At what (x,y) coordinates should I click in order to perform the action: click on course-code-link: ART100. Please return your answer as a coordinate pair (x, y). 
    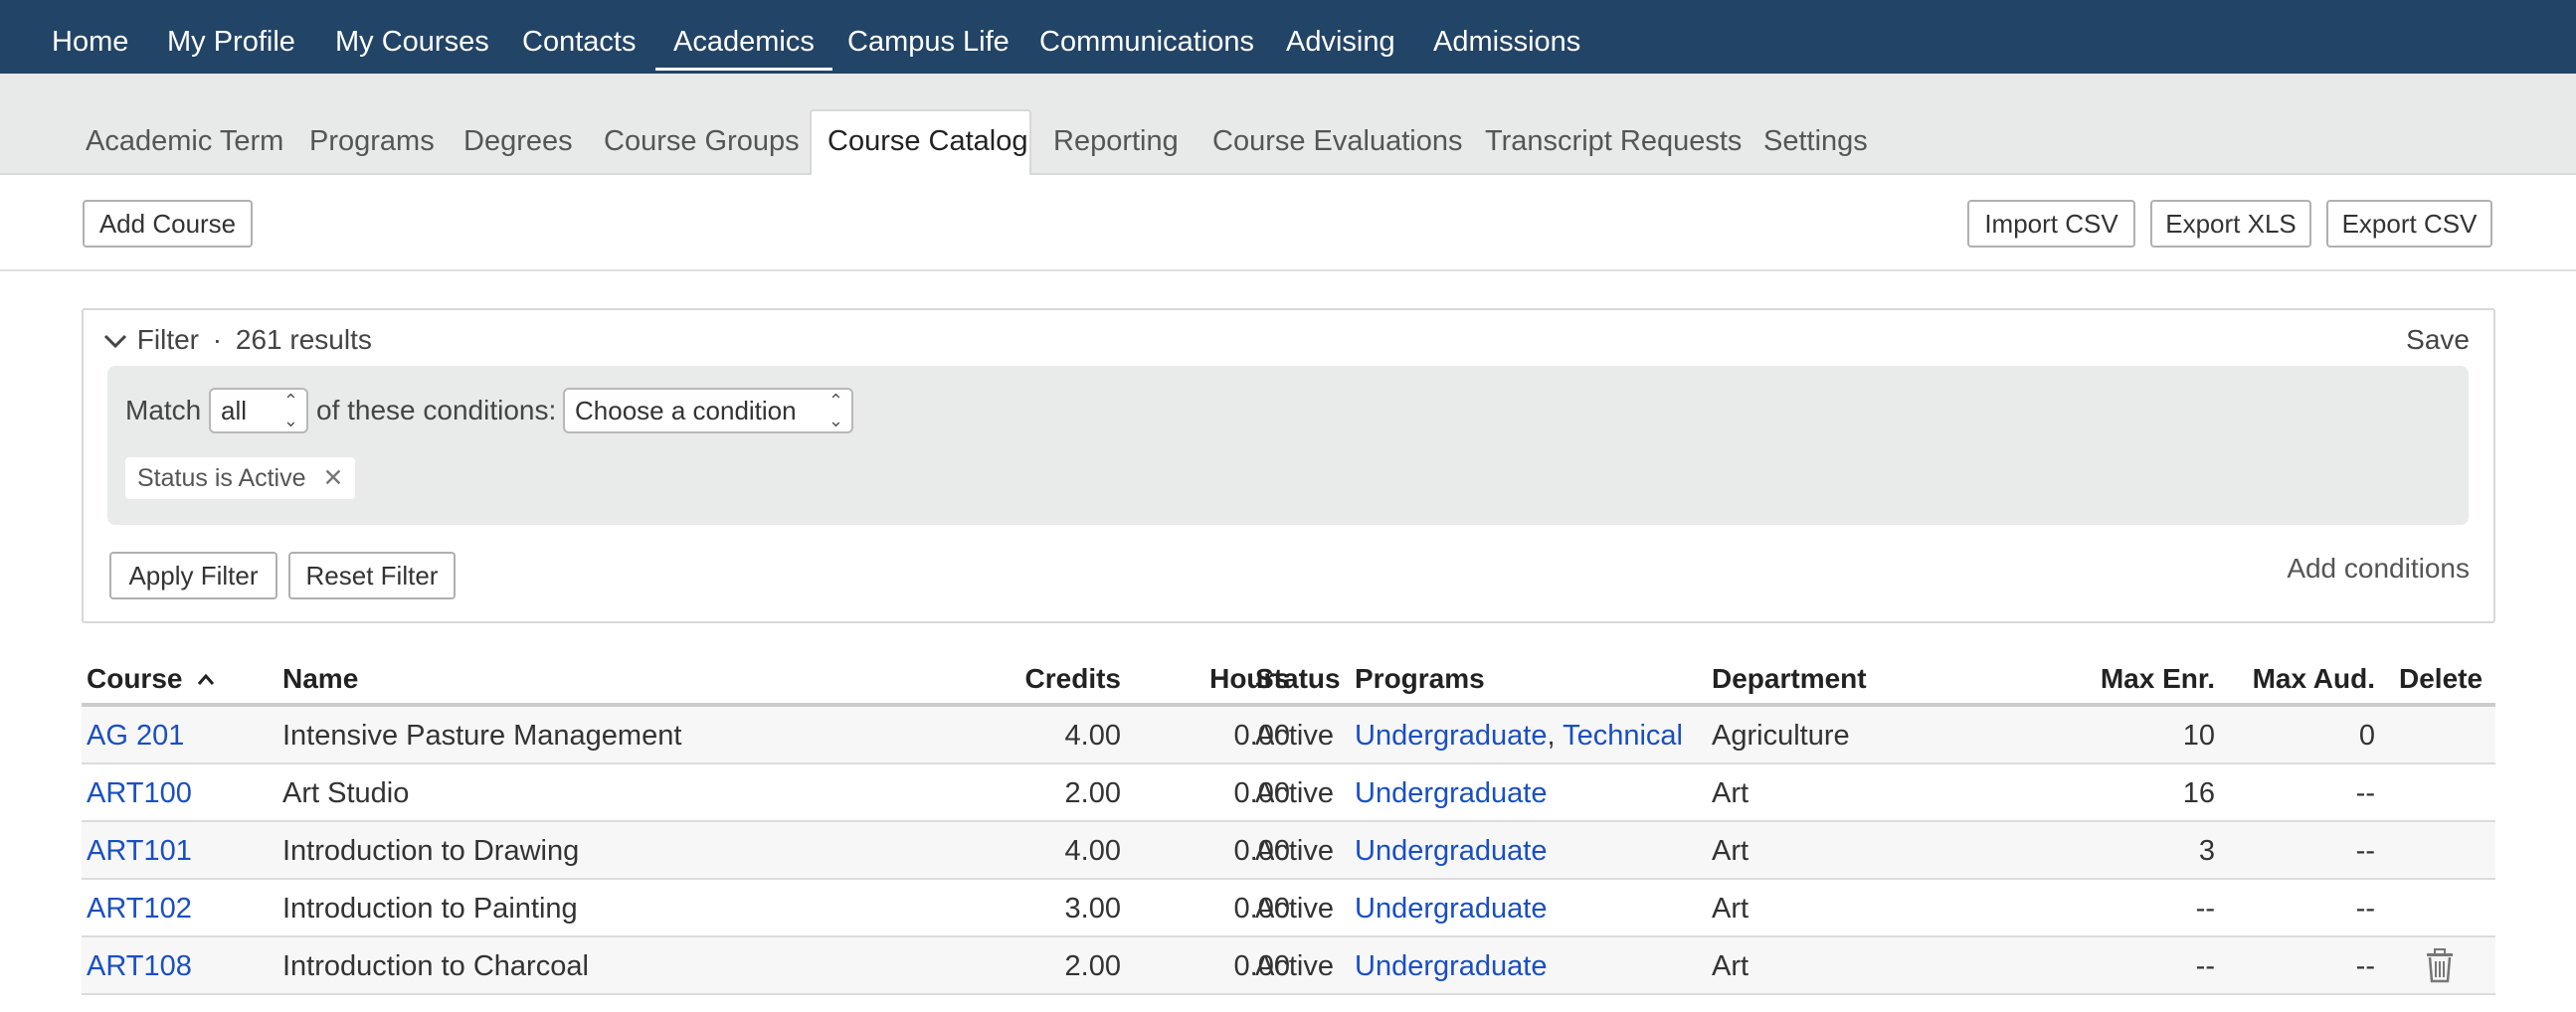
    Looking at the image, I should click on (139, 793).